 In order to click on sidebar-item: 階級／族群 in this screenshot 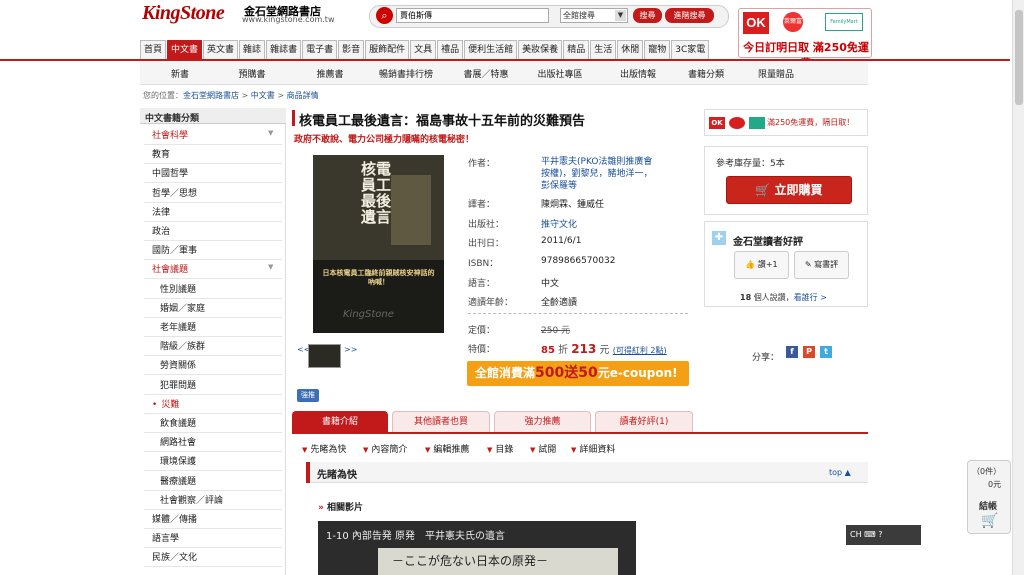, I will do `click(182, 345)`.